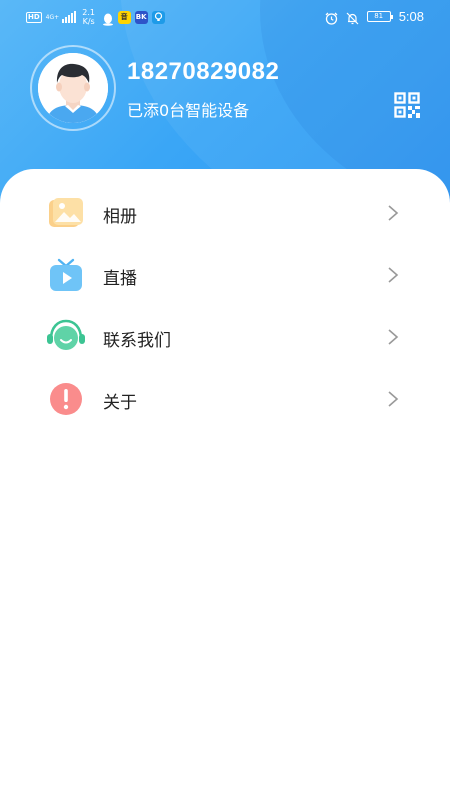 This screenshot has width=450, height=800. Describe the element at coordinates (203, 71) in the screenshot. I see `phone-number: 18270829082` at that location.